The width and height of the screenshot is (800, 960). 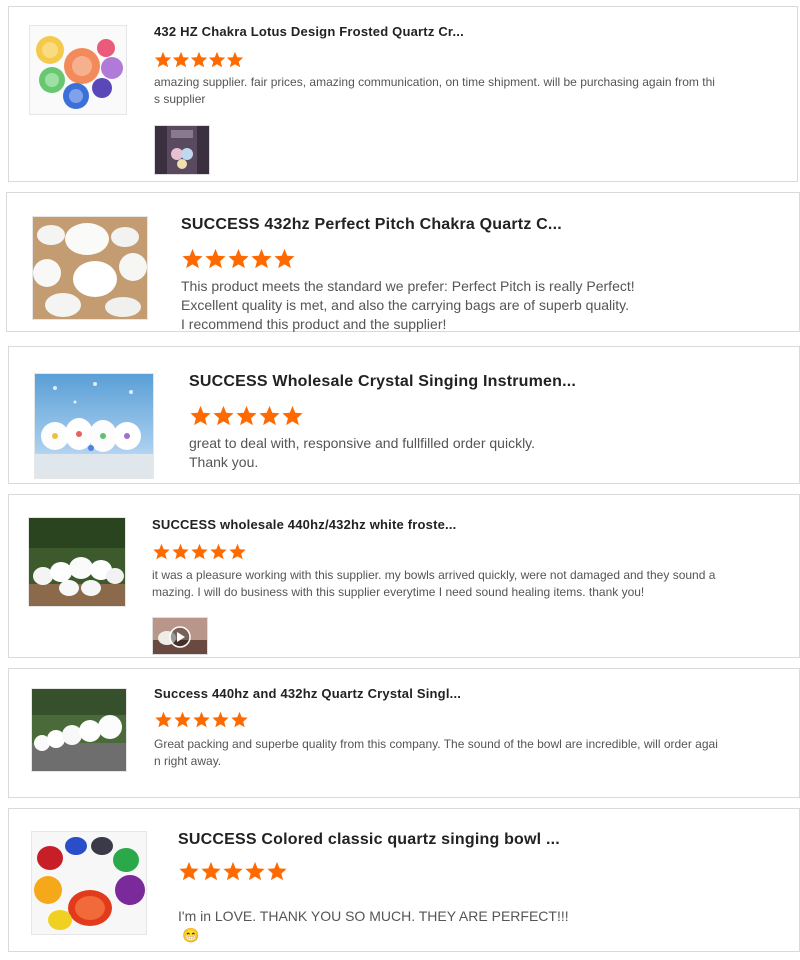 I want to click on colored-classic-bowls-image, so click(x=89, y=883).